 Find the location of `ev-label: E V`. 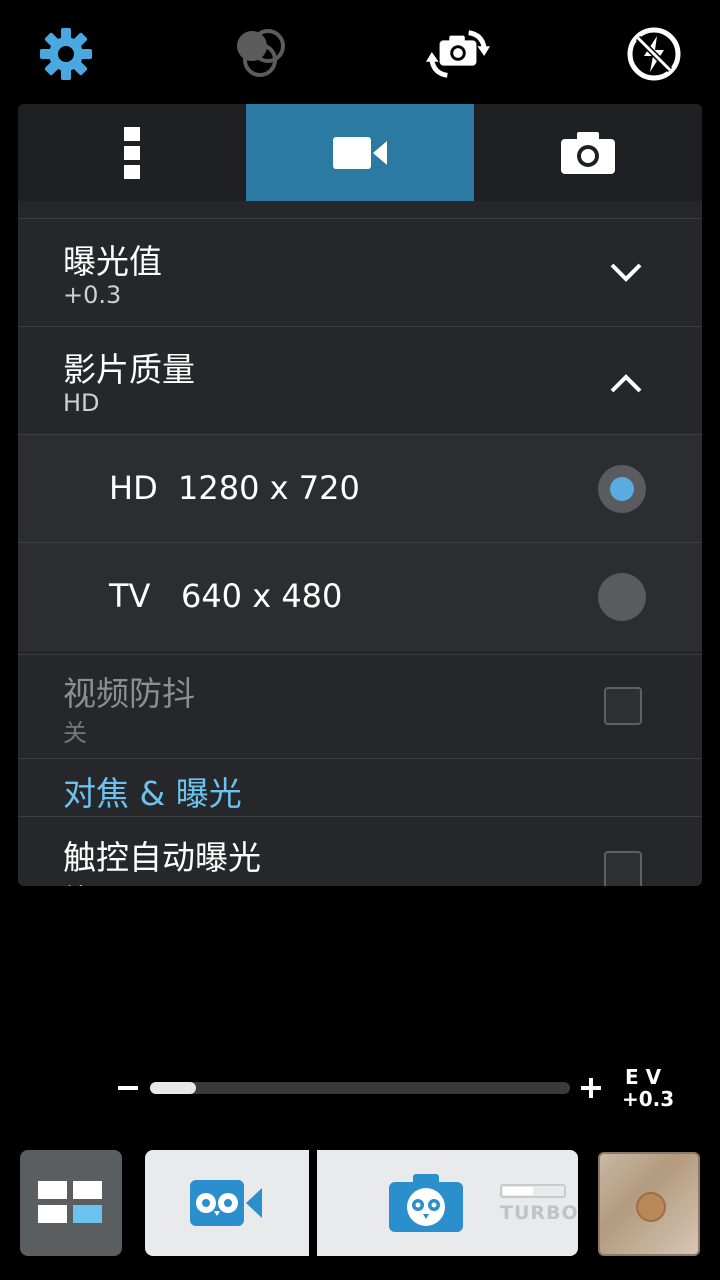

ev-label: E V is located at coordinates (643, 1077).